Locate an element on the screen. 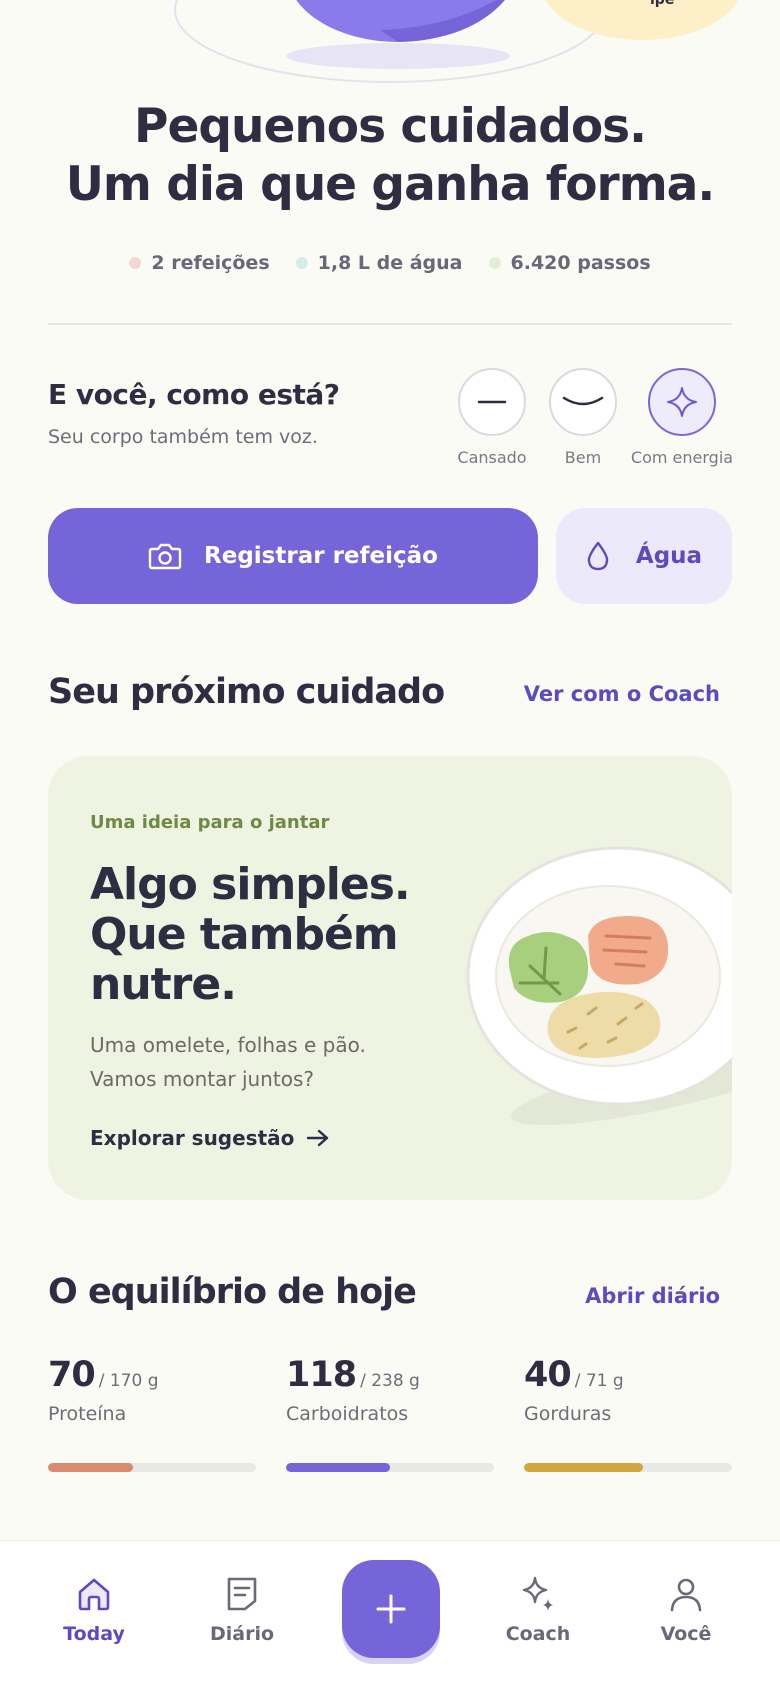  camera-icon is located at coordinates (165, 556).